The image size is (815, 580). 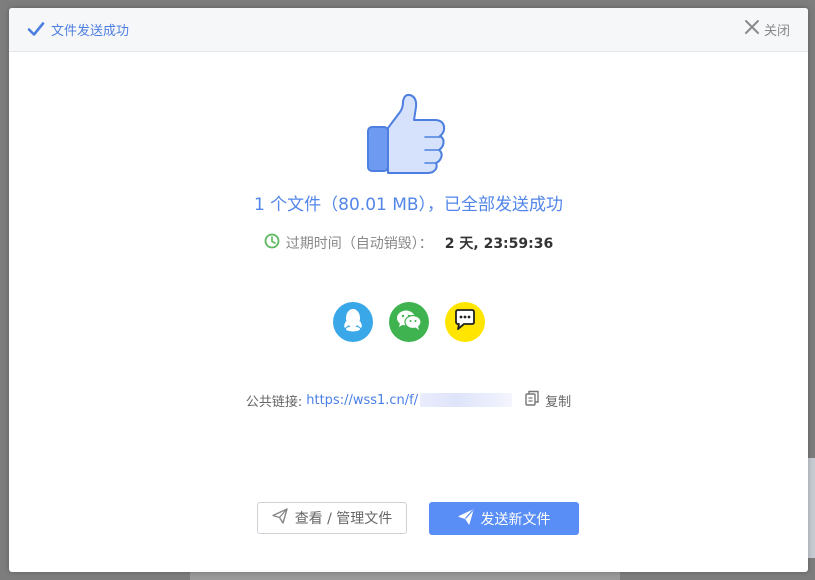 I want to click on send-new-file-label: 发送新文件, so click(x=515, y=519).